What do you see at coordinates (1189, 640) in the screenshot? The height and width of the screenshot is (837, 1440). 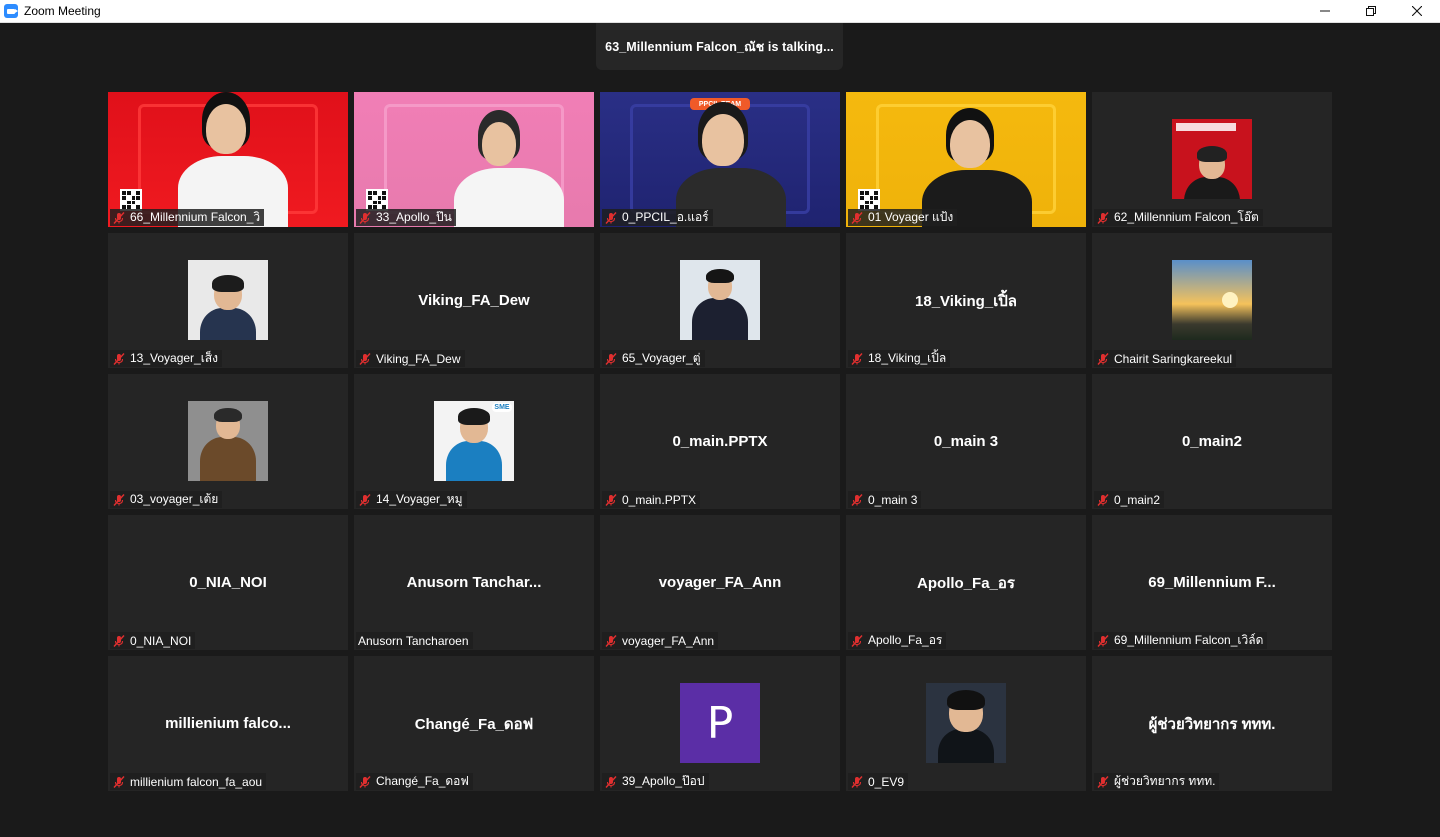 I see `participant-name: 69_Millennium Falcon_เวิล์ด` at bounding box center [1189, 640].